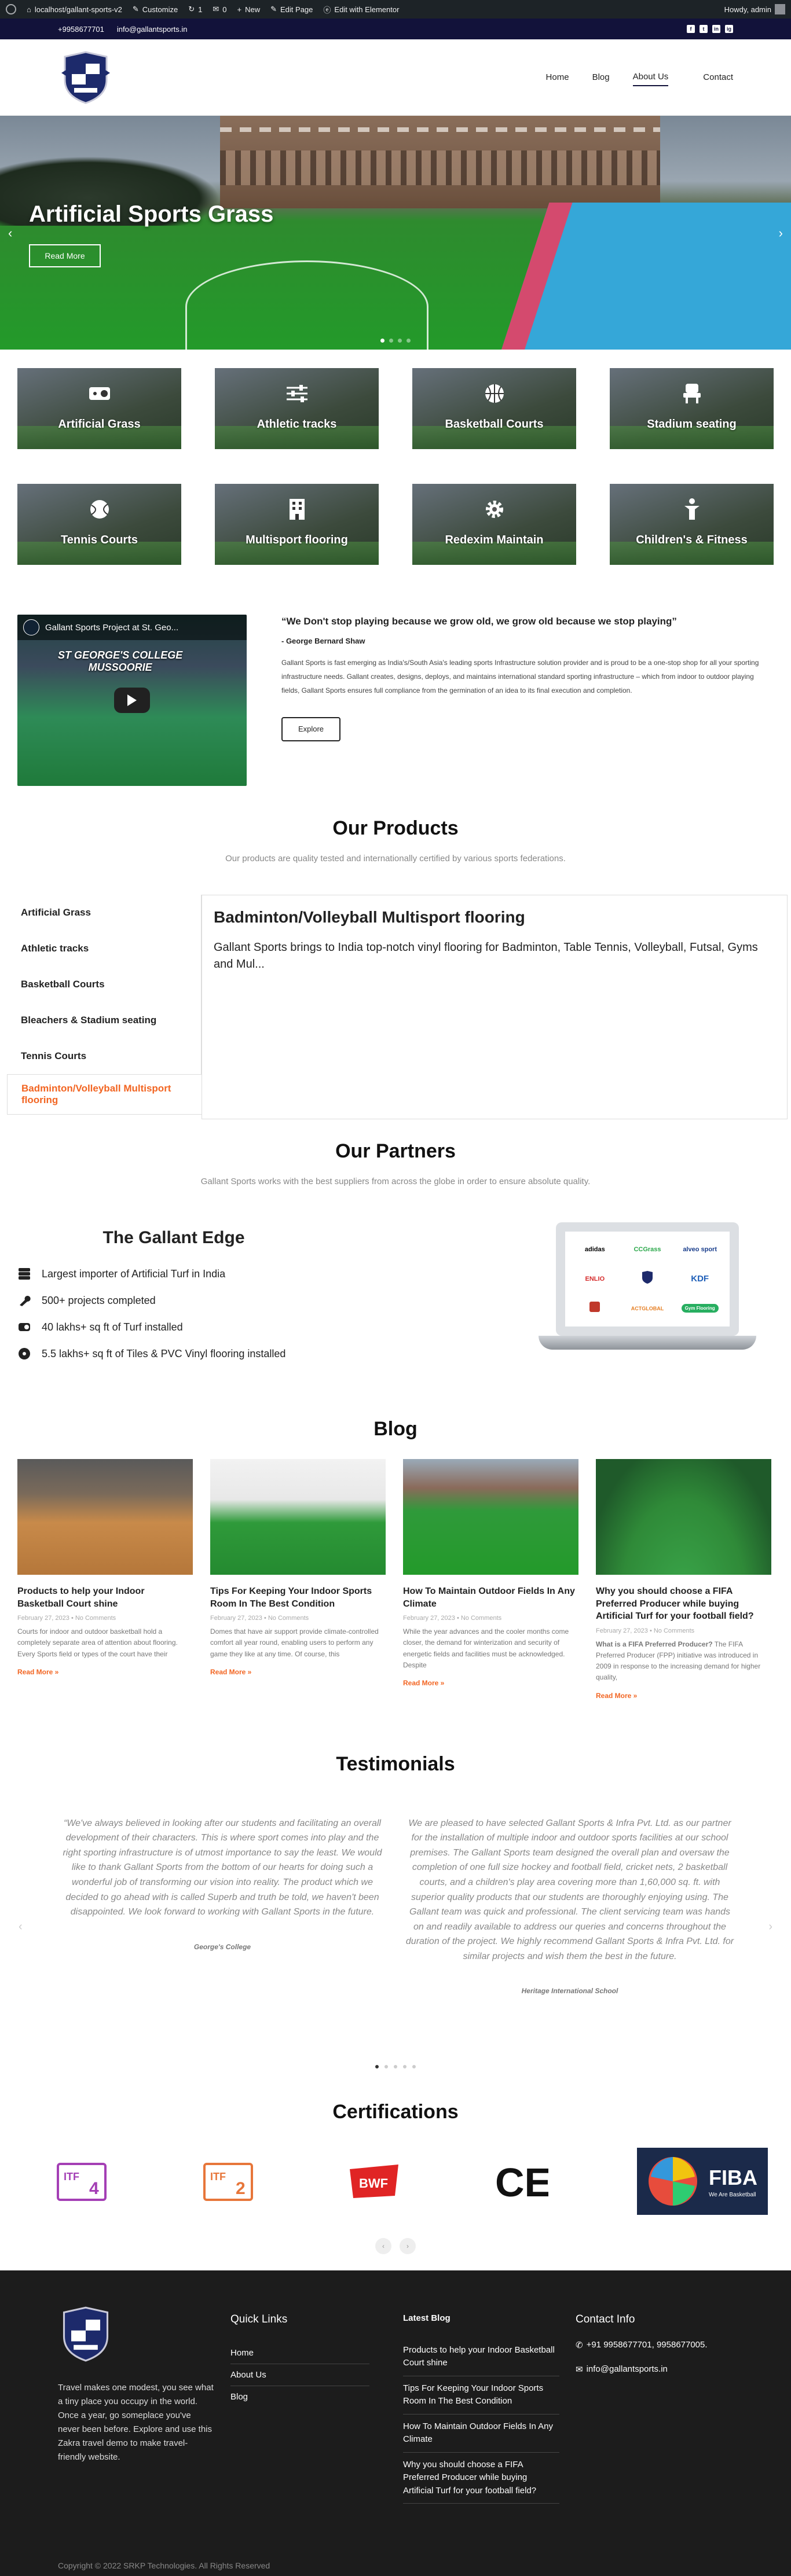  What do you see at coordinates (692, 510) in the screenshot?
I see `person-icon` at bounding box center [692, 510].